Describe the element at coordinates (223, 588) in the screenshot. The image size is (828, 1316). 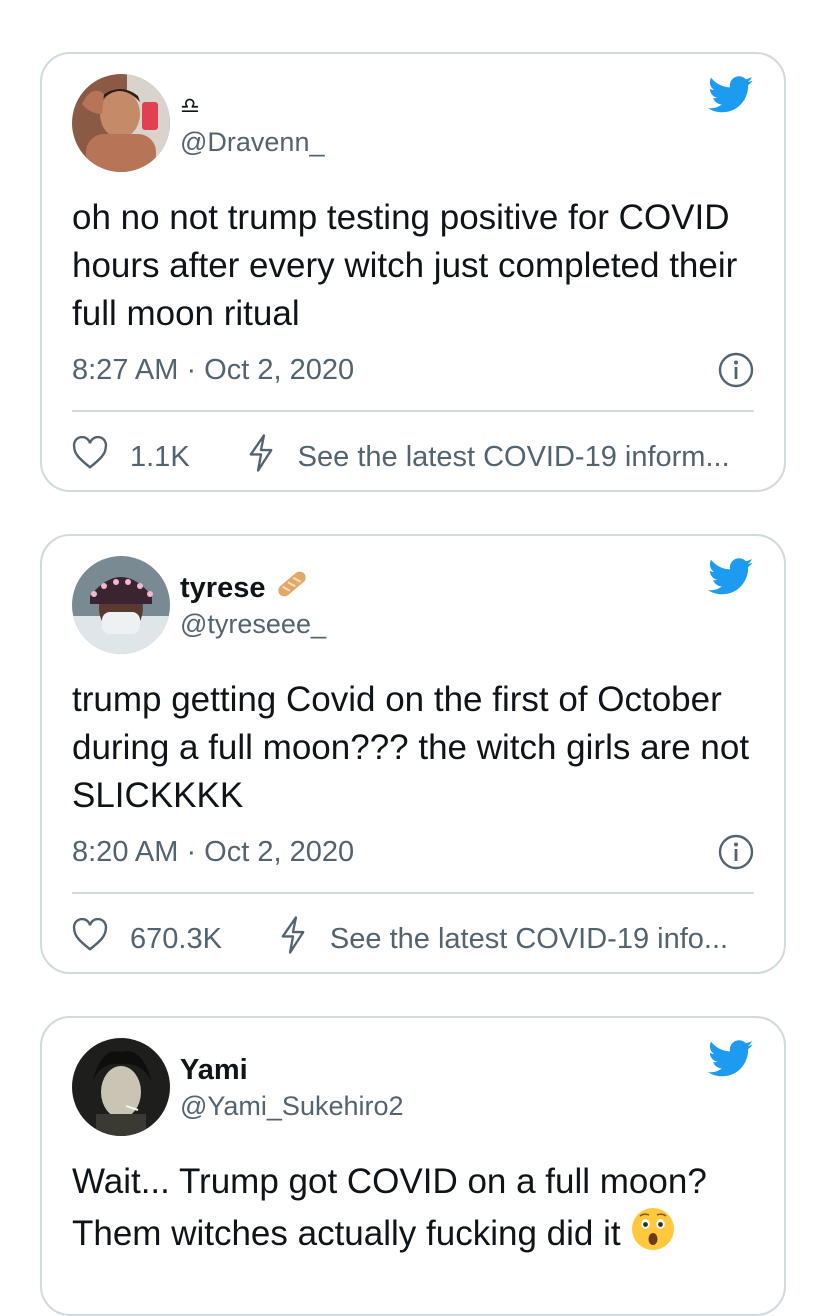
I see `display-name-text: tyrese` at that location.